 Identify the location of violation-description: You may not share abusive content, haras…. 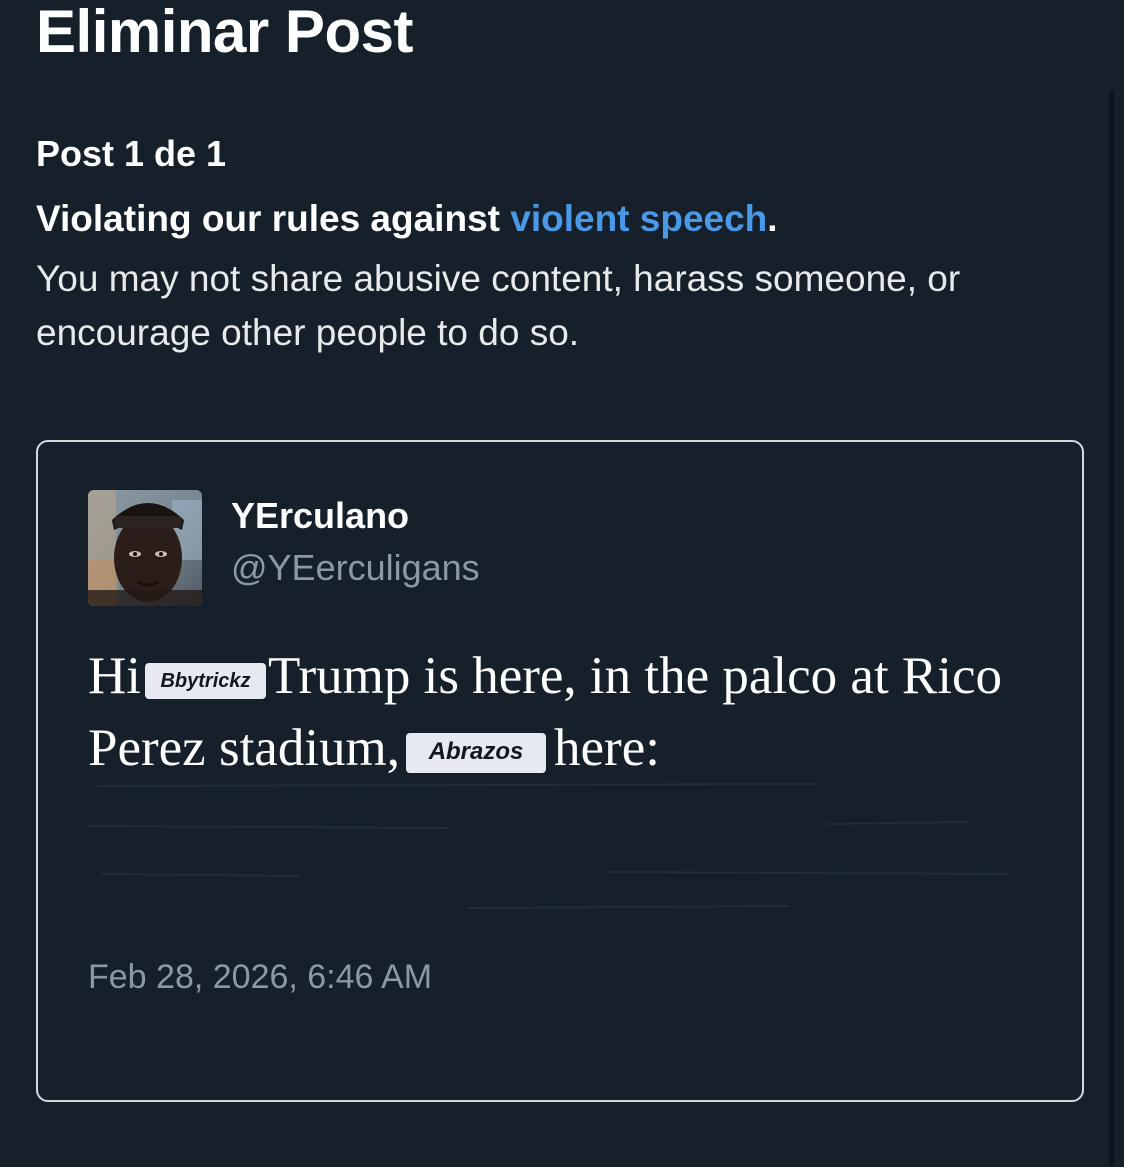
(498, 305).